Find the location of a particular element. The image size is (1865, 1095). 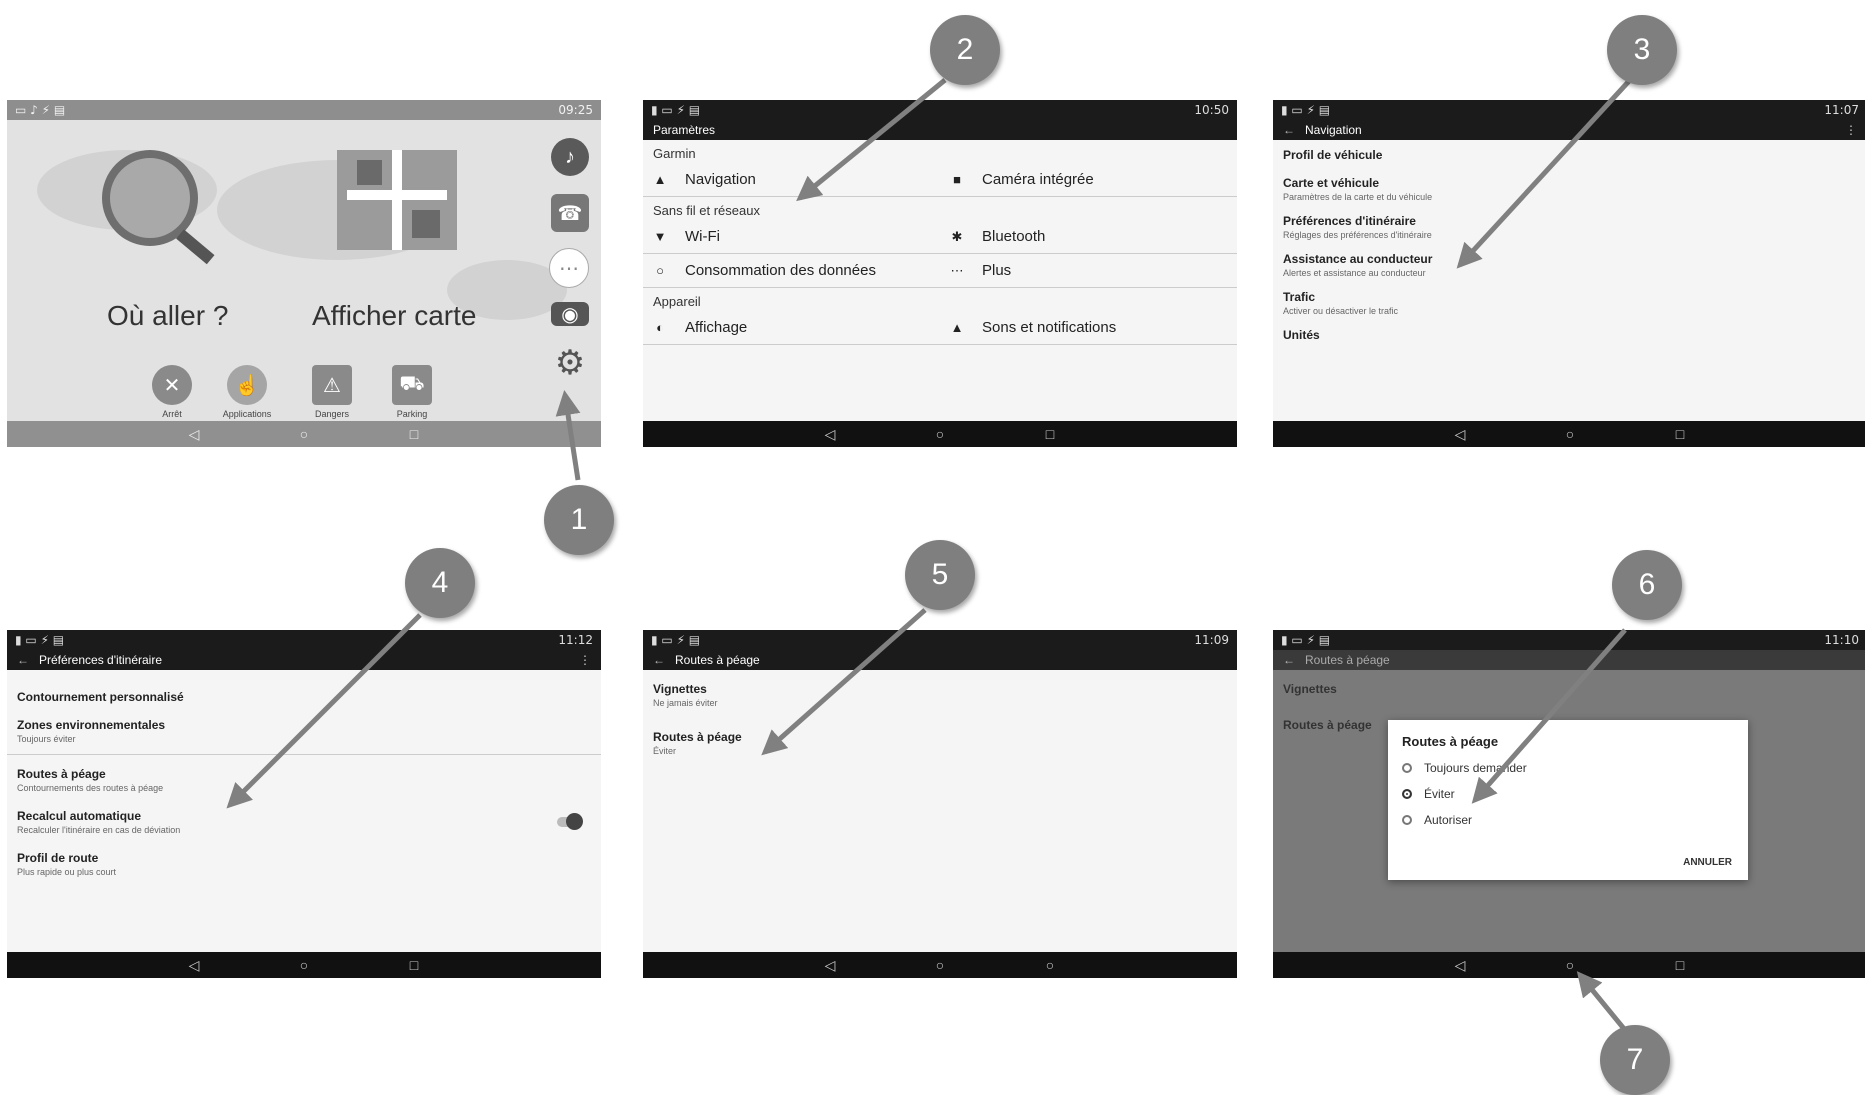

app-stop: ✕ Arrêt is located at coordinates (172, 392).